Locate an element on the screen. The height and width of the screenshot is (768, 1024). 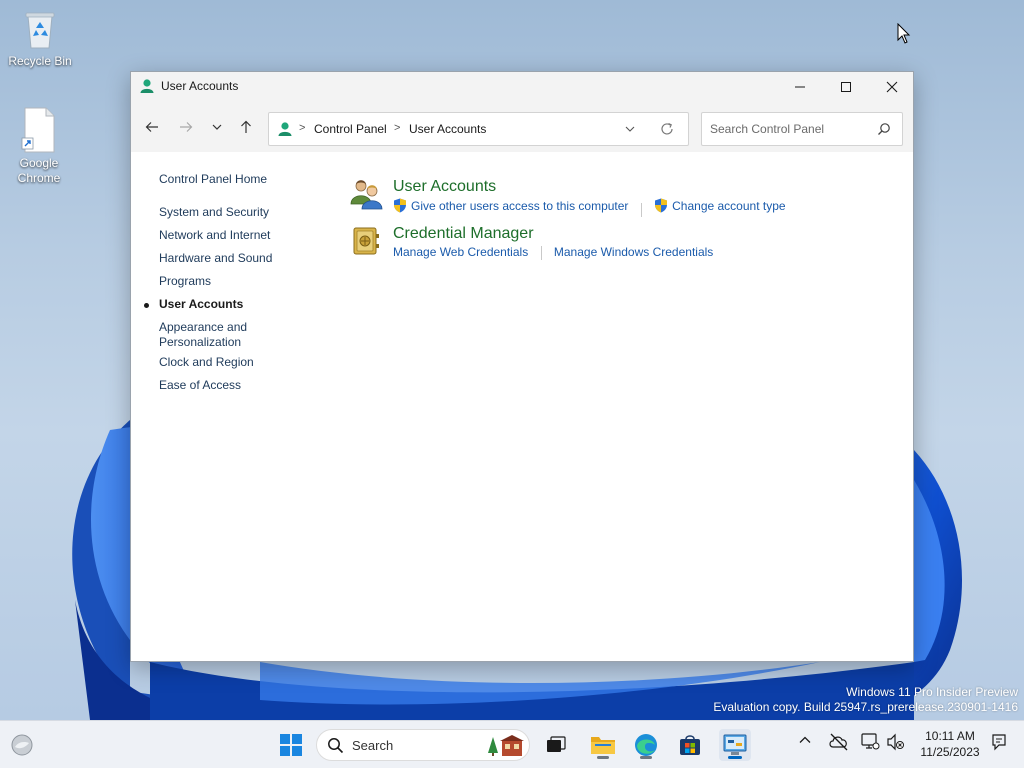
watermark-line-1: Windows 11 Pro Insider Preview is located at coordinates (932, 692).